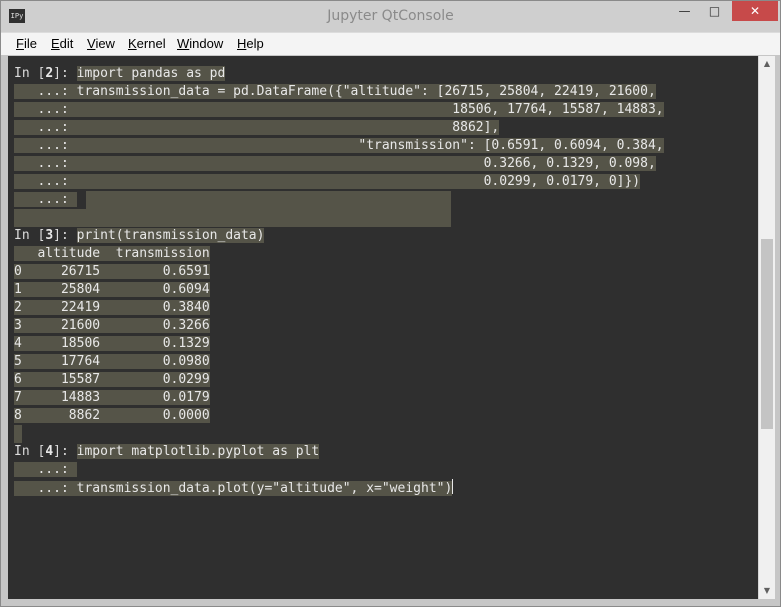 This screenshot has width=781, height=607. I want to click on cell-4-code-line: ...:, so click(45, 469).